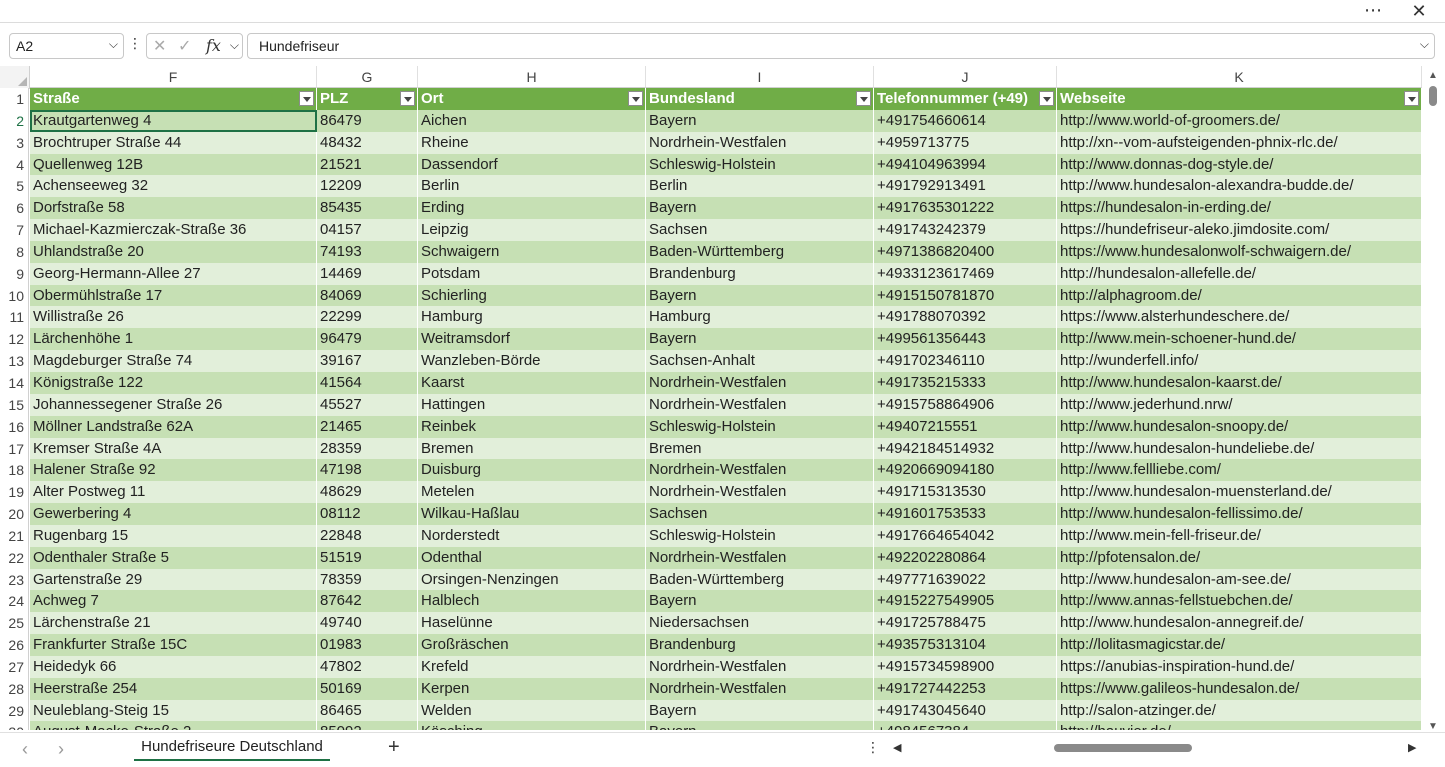  What do you see at coordinates (173, 142) in the screenshot?
I see `table-cell: Brochtruper Straße 44` at bounding box center [173, 142].